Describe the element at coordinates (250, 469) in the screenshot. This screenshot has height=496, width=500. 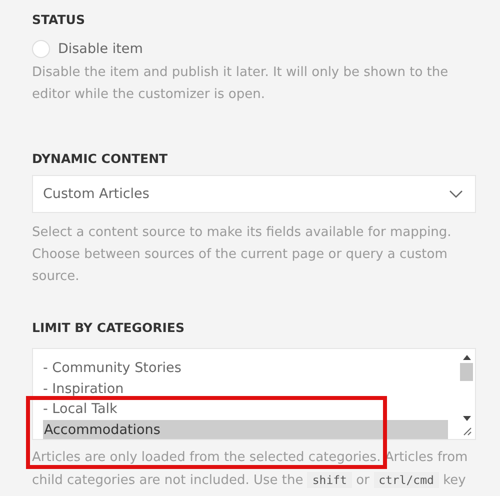
I see `help-text: Articles are only loaded from the selected categories. Articles from child categories are not included. Use the shift or ctrl/cmd key` at that location.